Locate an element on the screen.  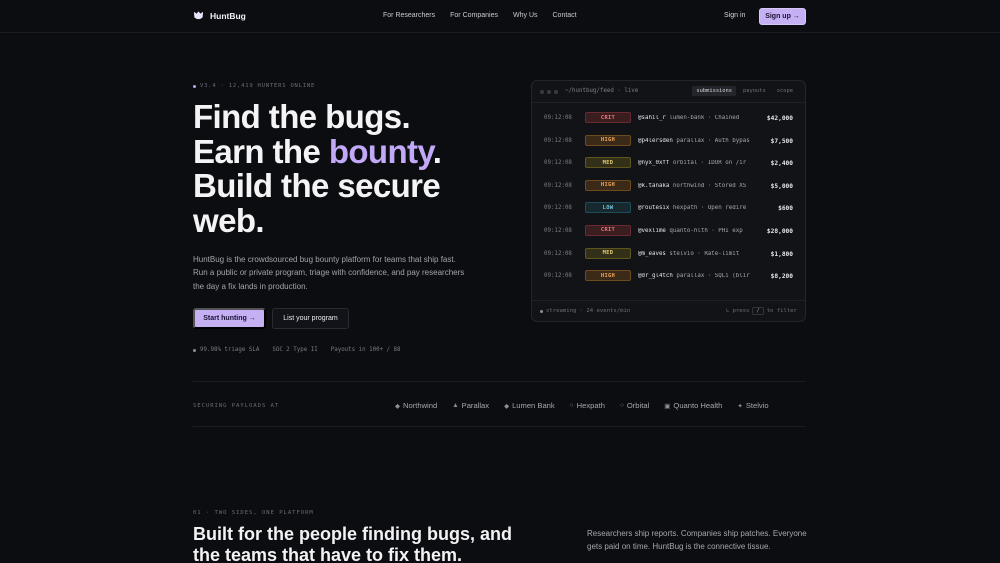
hero-meta: V3.4 · 12,419 HUNTERS ONLINE is located at coordinates (254, 86).